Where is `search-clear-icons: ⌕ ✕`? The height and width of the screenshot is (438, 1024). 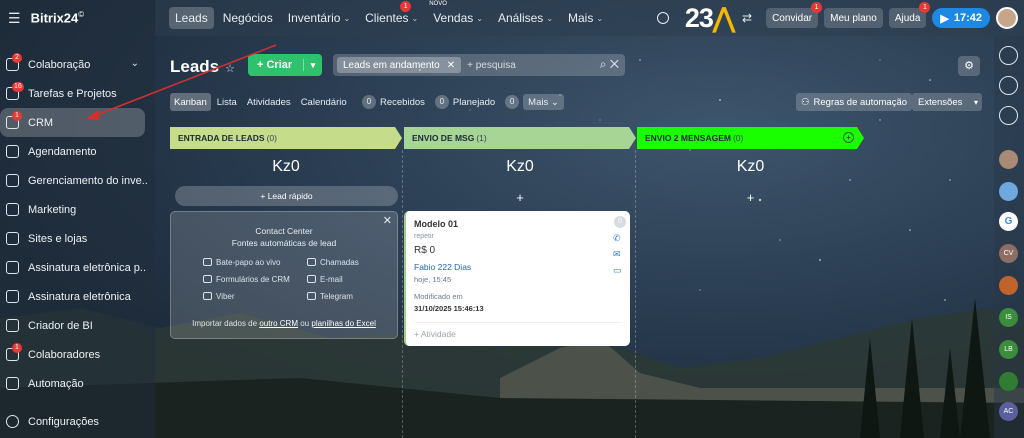
search-clear-icons: ⌕ ✕ is located at coordinates (609, 64).